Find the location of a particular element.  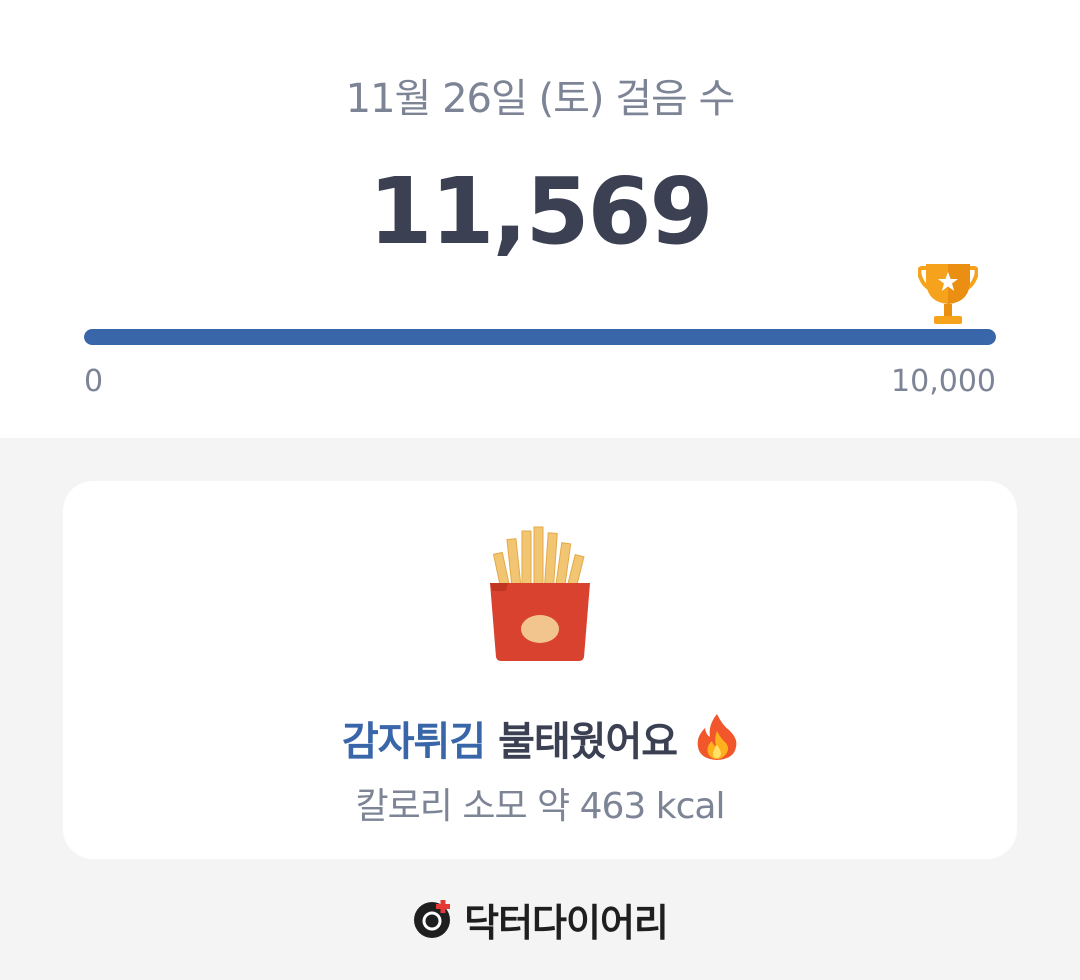

burn-text: 불태웠어요 is located at coordinates (581, 742).